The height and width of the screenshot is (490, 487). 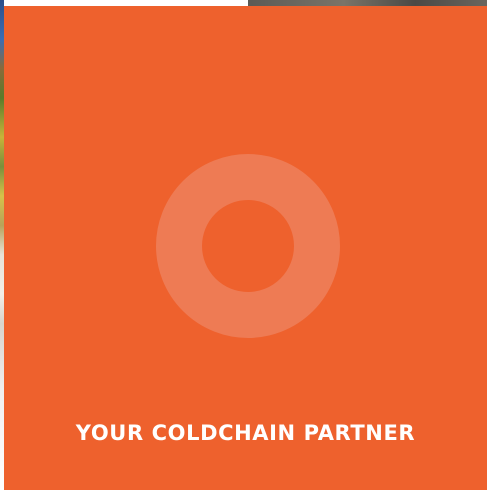 I want to click on ring-logo-icon, so click(x=248, y=246).